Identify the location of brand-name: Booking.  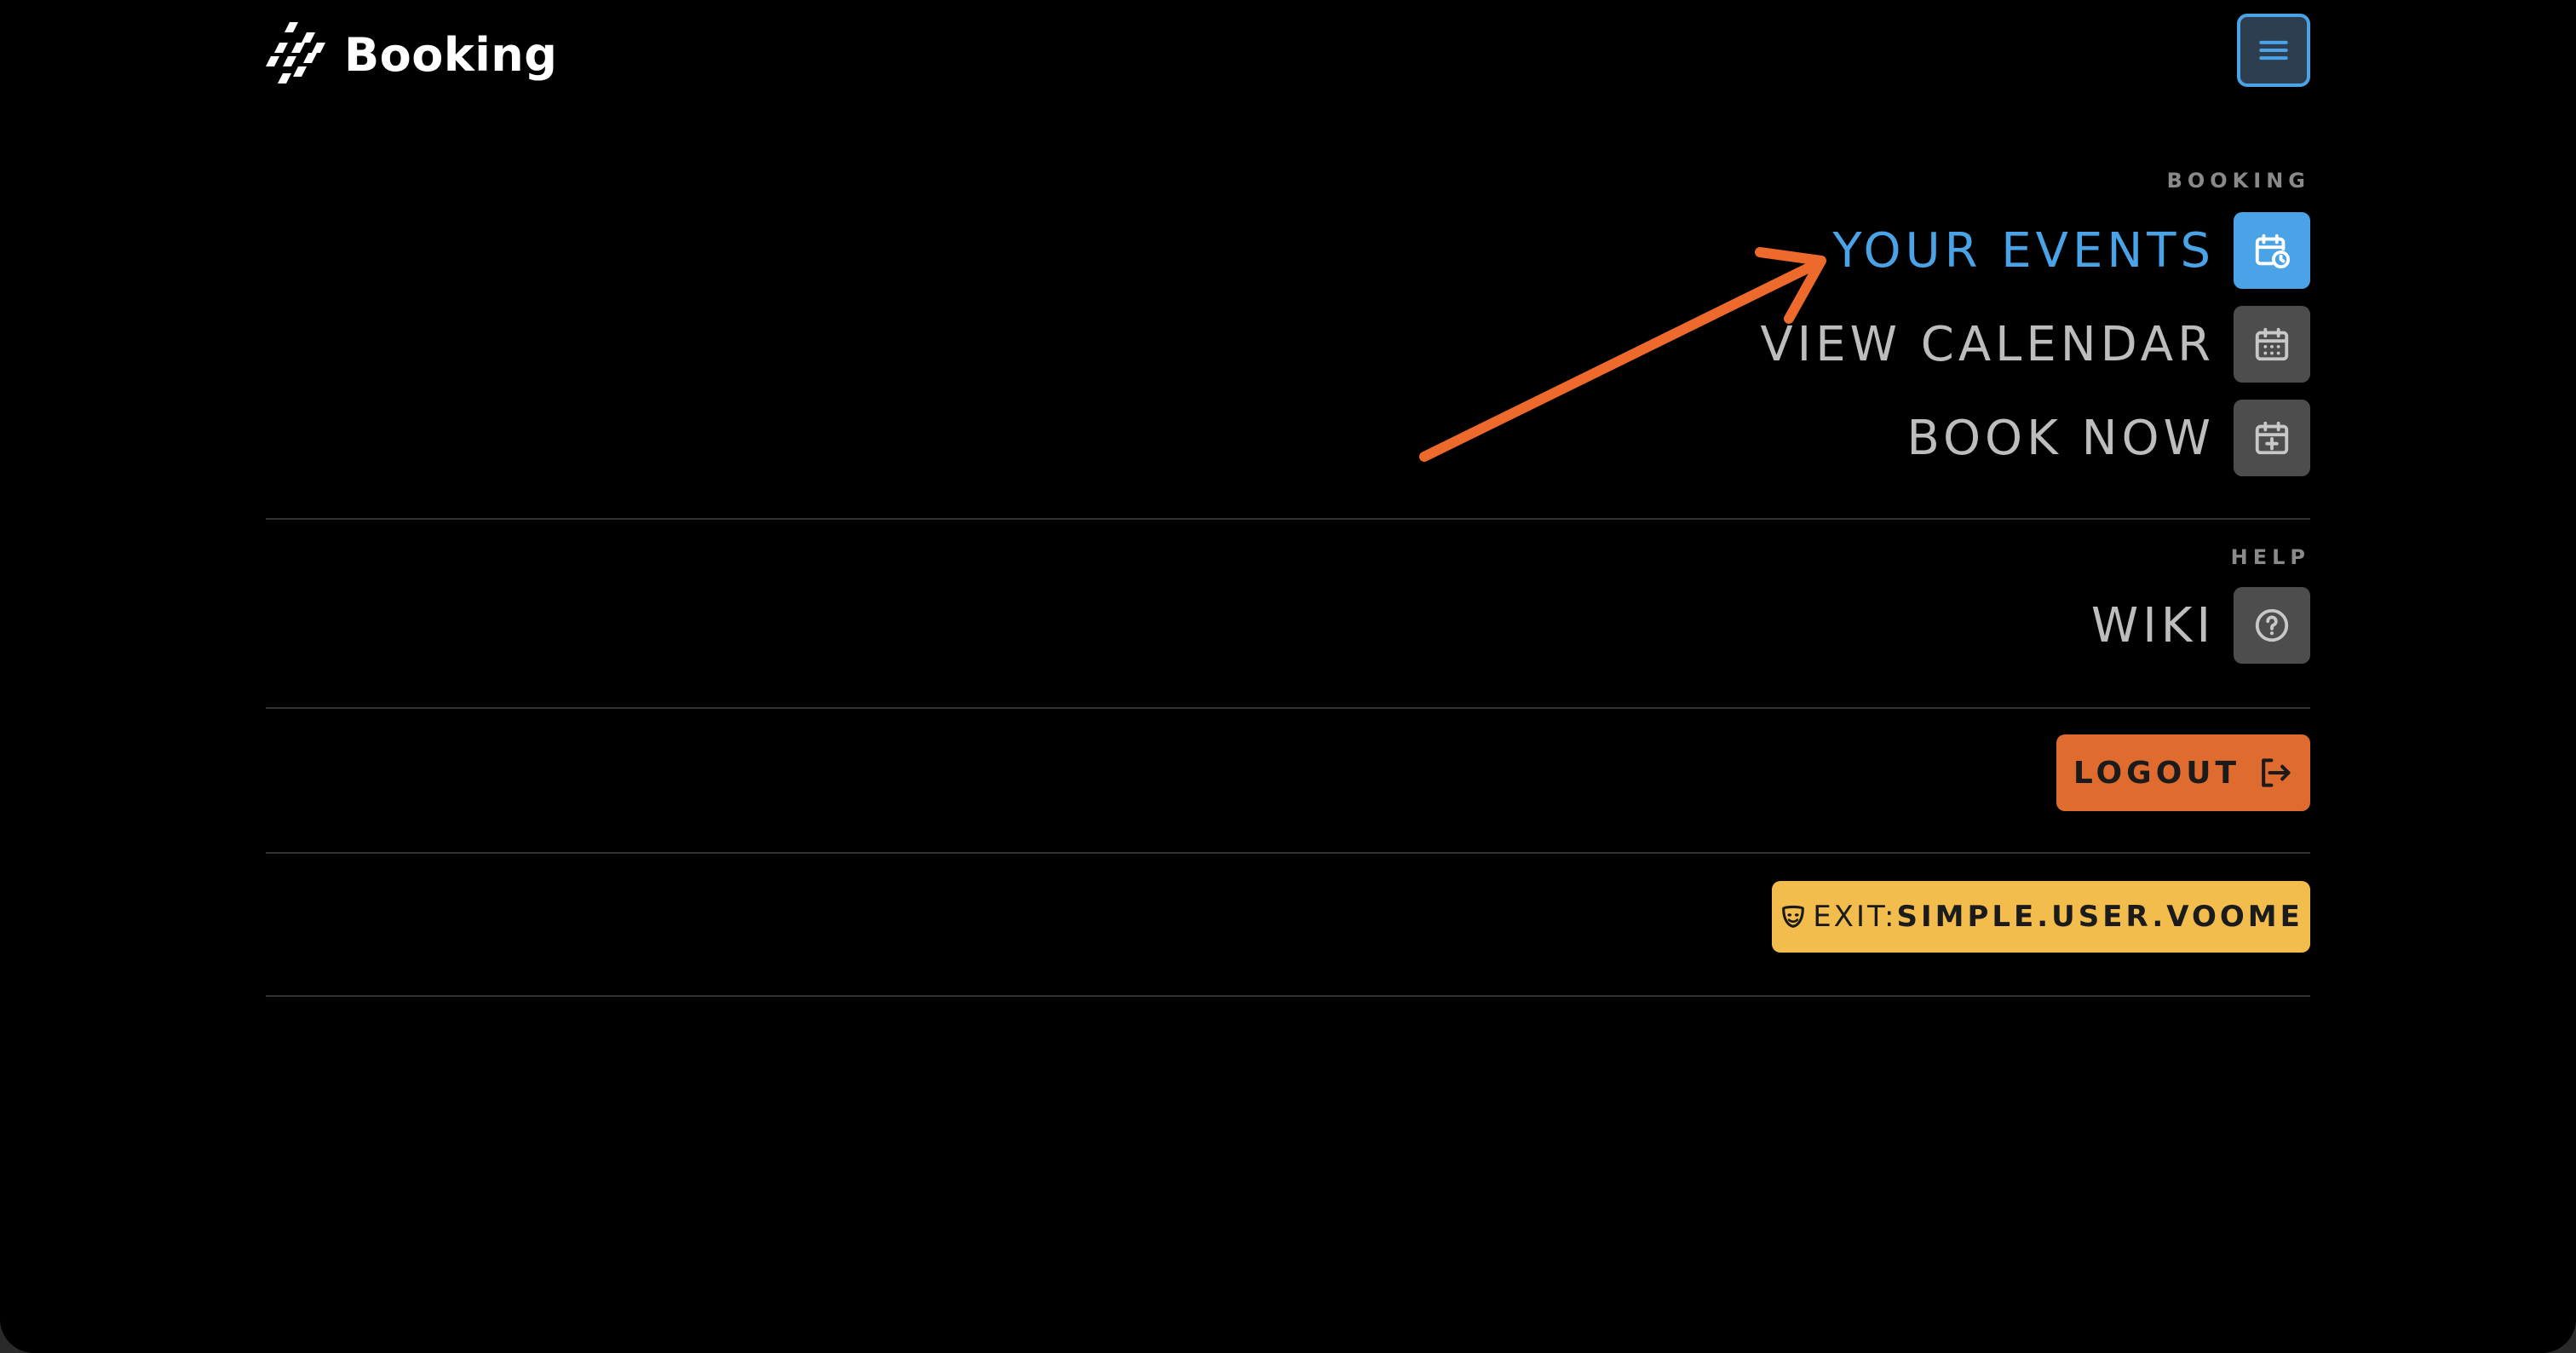
(451, 54).